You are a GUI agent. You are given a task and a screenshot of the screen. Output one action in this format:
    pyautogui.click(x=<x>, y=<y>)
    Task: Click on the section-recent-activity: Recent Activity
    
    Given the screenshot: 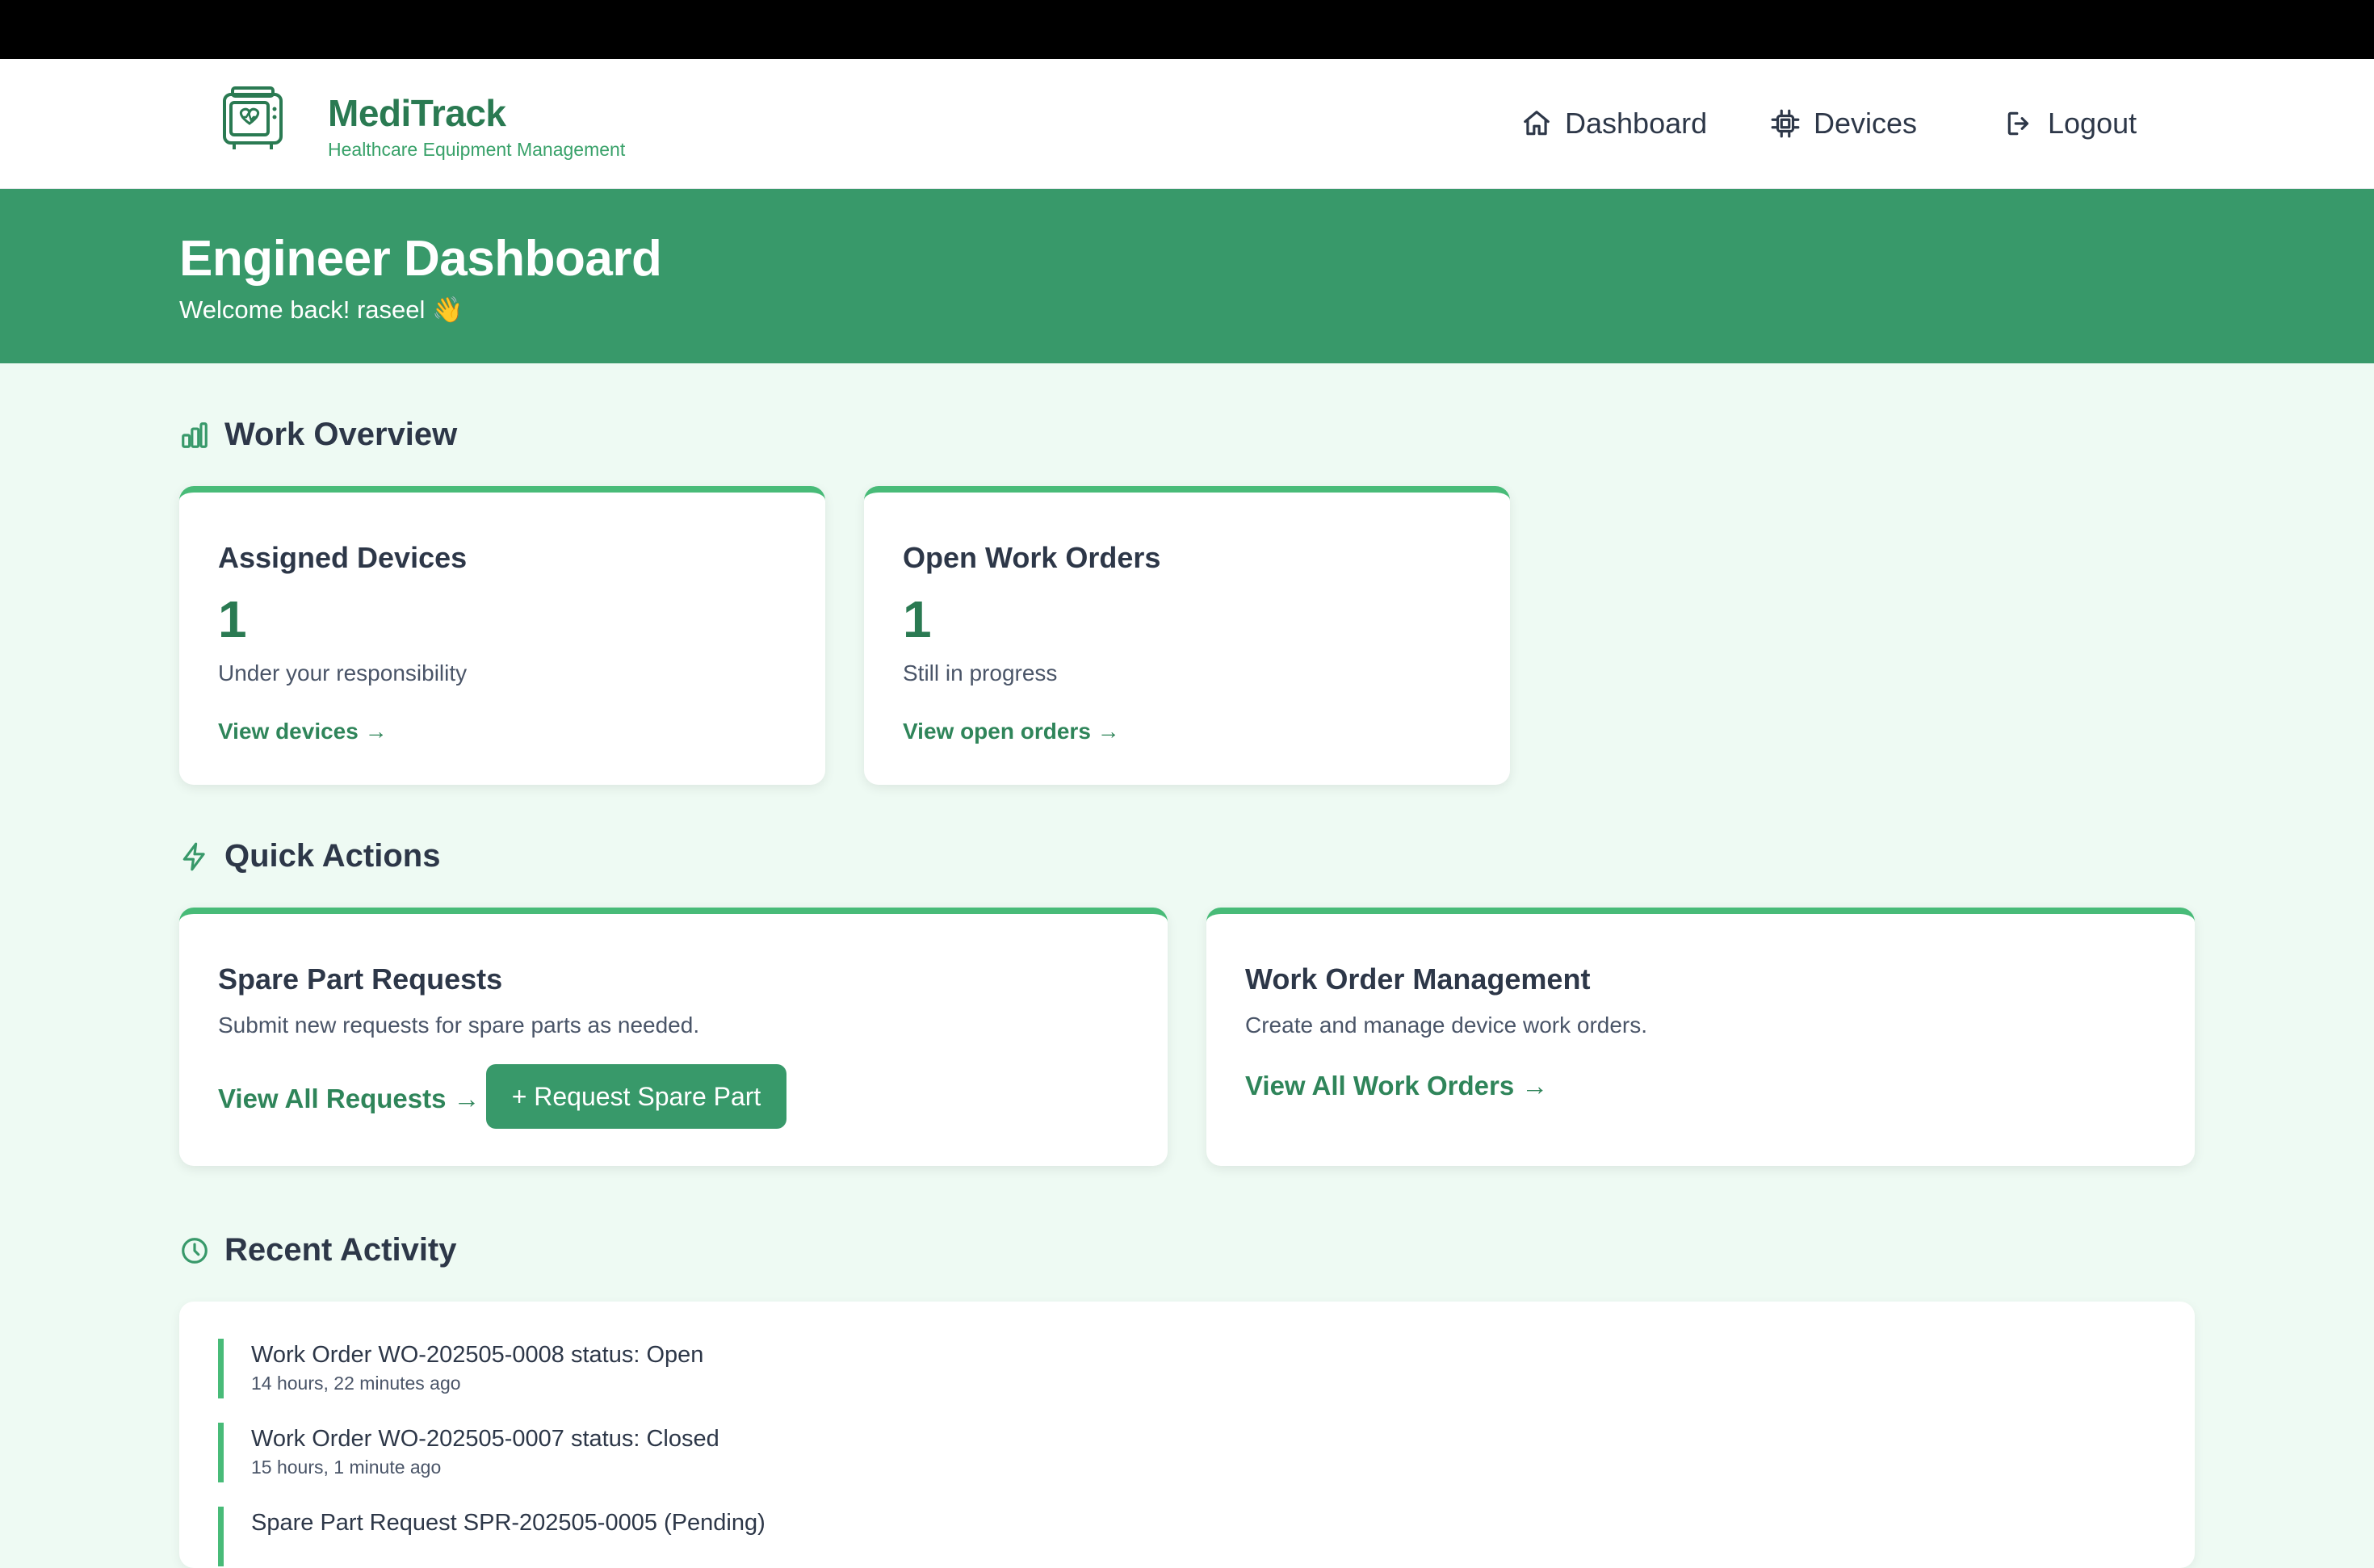 What is the action you would take?
    pyautogui.click(x=318, y=1250)
    